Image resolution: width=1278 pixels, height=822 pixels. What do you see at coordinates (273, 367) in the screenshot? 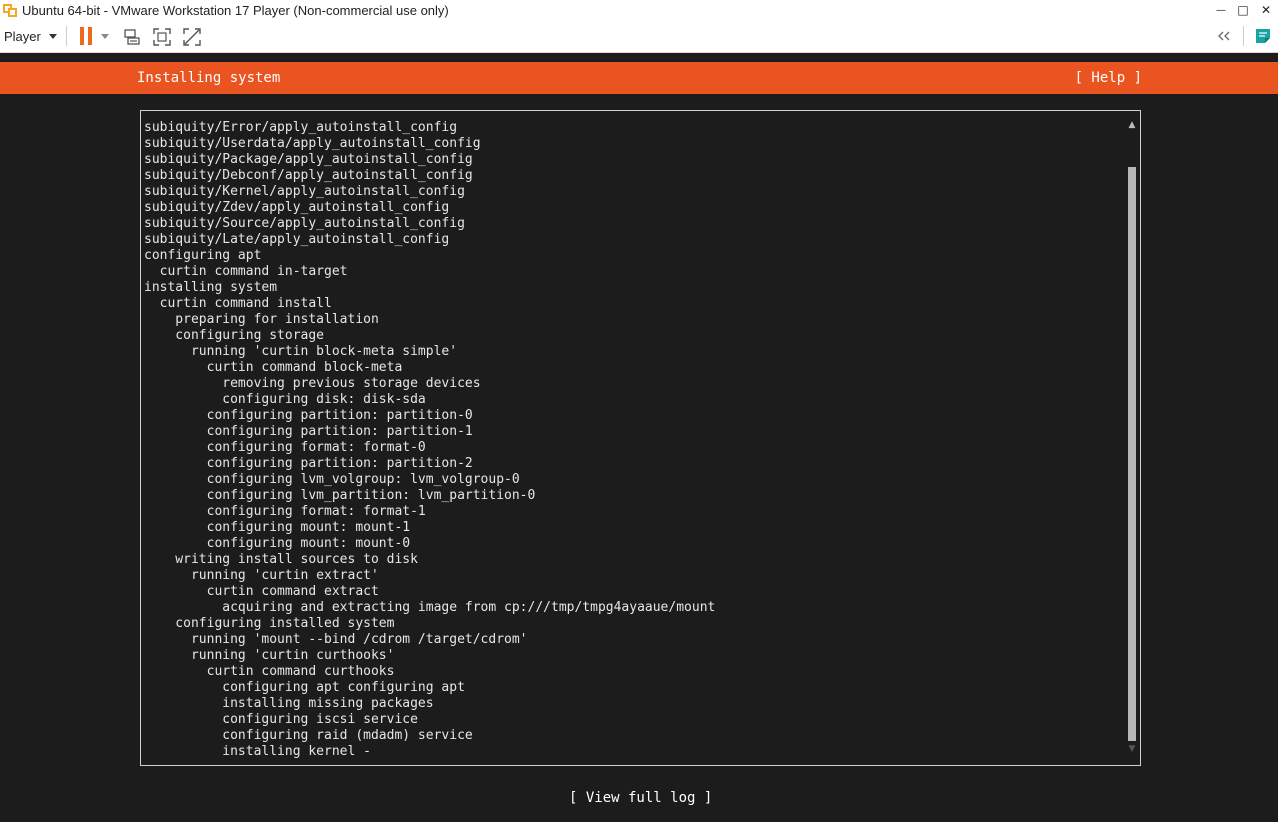
I see `log-line: curtin command block-meta` at bounding box center [273, 367].